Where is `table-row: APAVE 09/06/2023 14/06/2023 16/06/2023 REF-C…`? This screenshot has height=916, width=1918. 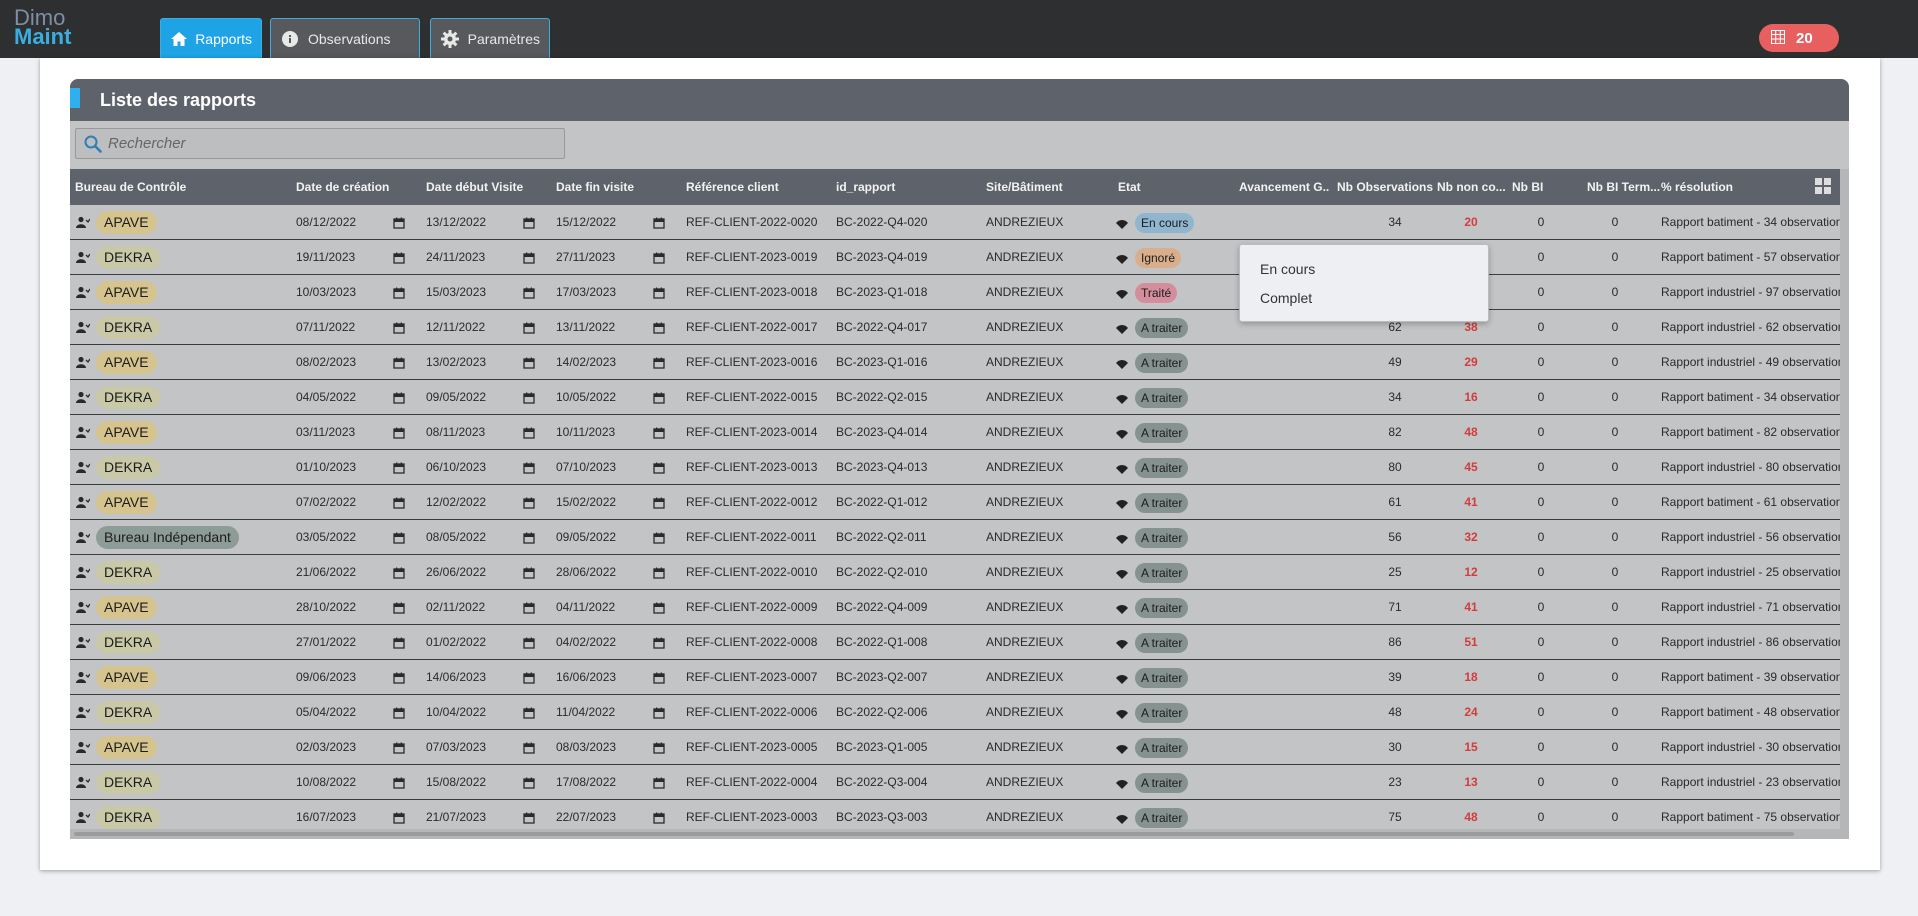
table-row: APAVE 09/06/2023 14/06/2023 16/06/2023 REF-C… is located at coordinates (955, 677).